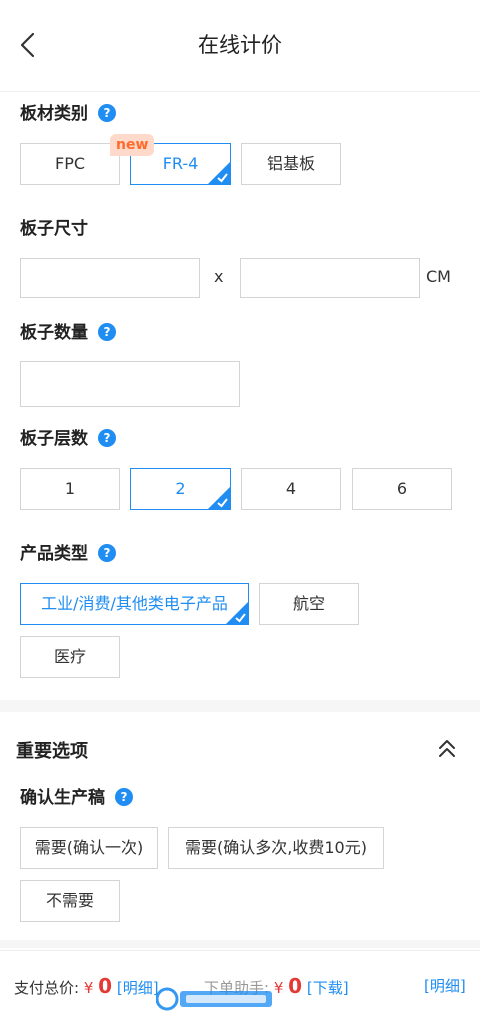 The height and width of the screenshot is (1017, 480). Describe the element at coordinates (438, 276) in the screenshot. I see `size-unit: CM` at that location.